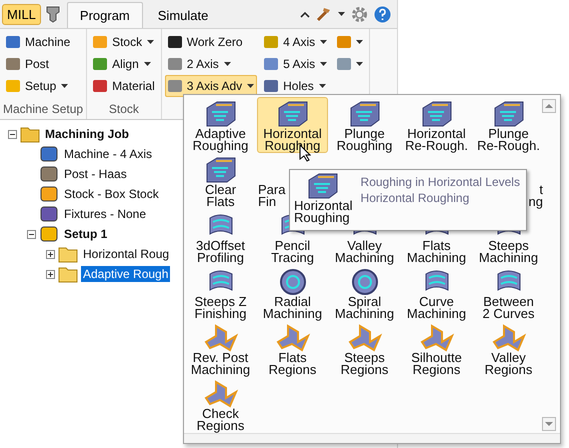 Image resolution: width=569 pixels, height=448 pixels. Describe the element at coordinates (509, 364) in the screenshot. I see `menu-item-label: Valley Regions` at that location.